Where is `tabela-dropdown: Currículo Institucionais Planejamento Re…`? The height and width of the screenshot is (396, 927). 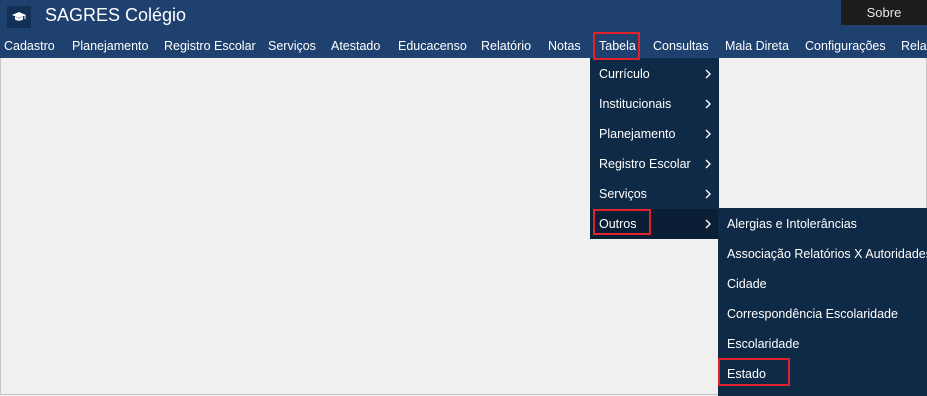
tabela-dropdown: Currículo Institucionais Planejamento Re… is located at coordinates (654, 148).